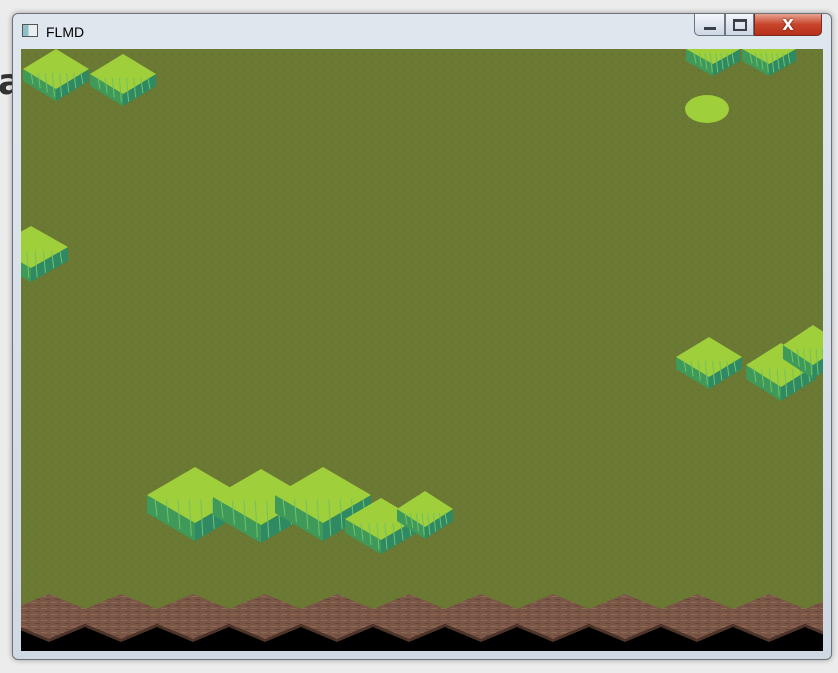 This screenshot has height=673, width=838. I want to click on close-icon: X, so click(788, 24).